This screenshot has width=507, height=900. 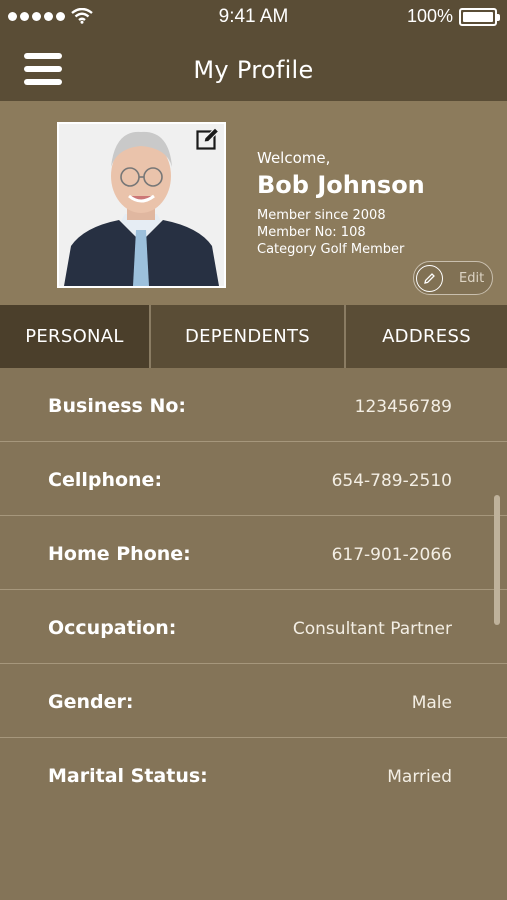 What do you see at coordinates (391, 481) in the screenshot?
I see `detail-value: 654-789-2510` at bounding box center [391, 481].